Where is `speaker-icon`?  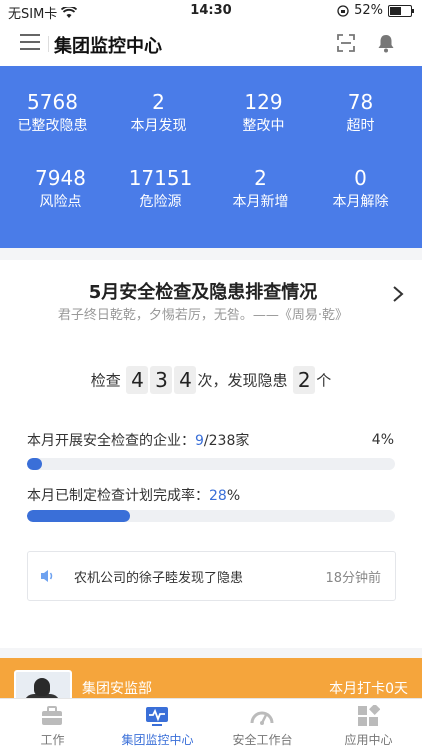
speaker-icon is located at coordinates (47, 576).